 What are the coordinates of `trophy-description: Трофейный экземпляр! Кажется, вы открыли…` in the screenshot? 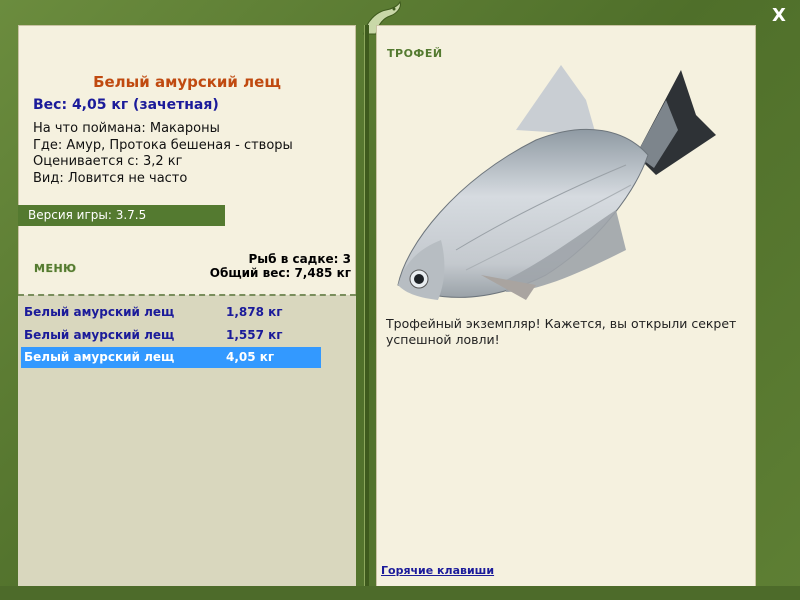 It's located at (561, 331).